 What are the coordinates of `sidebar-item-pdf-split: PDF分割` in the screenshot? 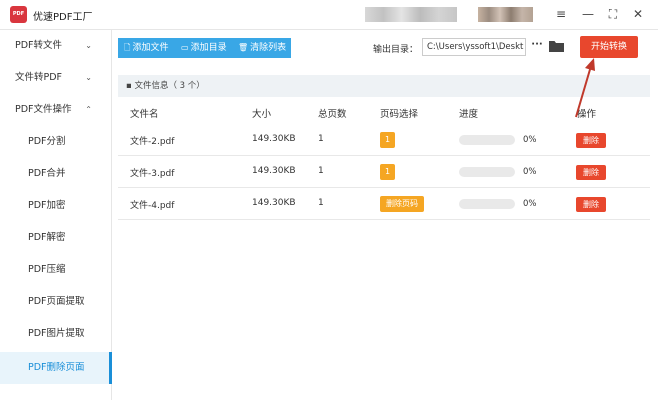 It's located at (56, 142).